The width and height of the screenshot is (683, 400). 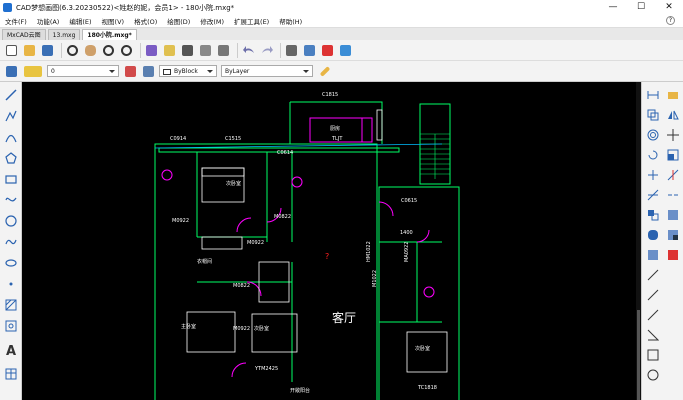 I want to click on zoom-extents-icon, so click(x=126, y=50).